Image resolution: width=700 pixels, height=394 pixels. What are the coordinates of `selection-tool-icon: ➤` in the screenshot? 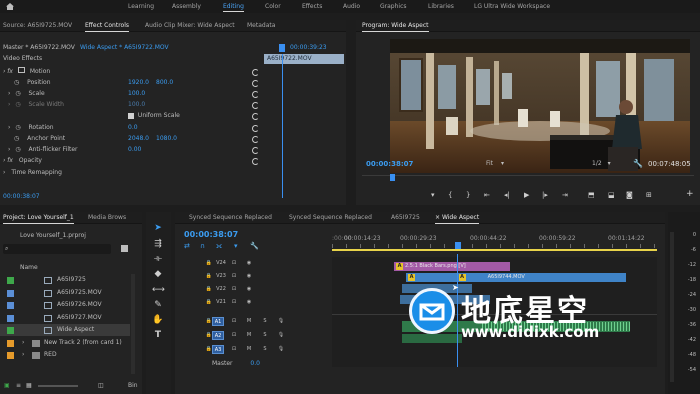 It's located at (158, 228).